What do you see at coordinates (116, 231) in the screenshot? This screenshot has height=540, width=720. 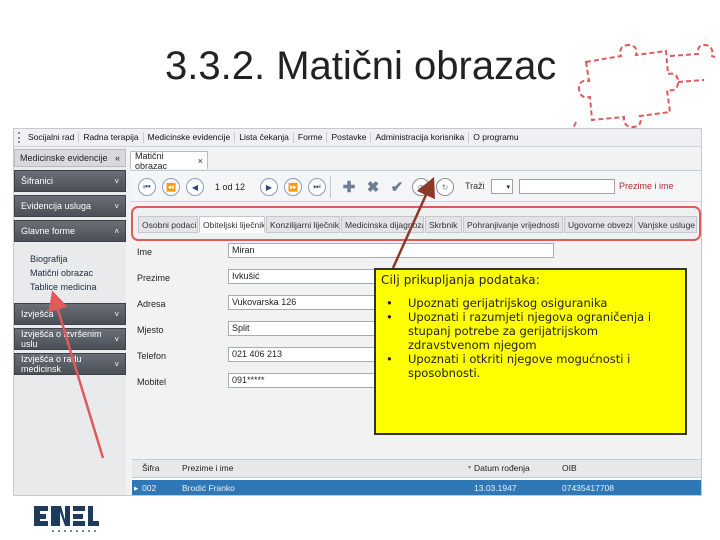 I see `chevron-up-icon: ˄` at bounding box center [116, 231].